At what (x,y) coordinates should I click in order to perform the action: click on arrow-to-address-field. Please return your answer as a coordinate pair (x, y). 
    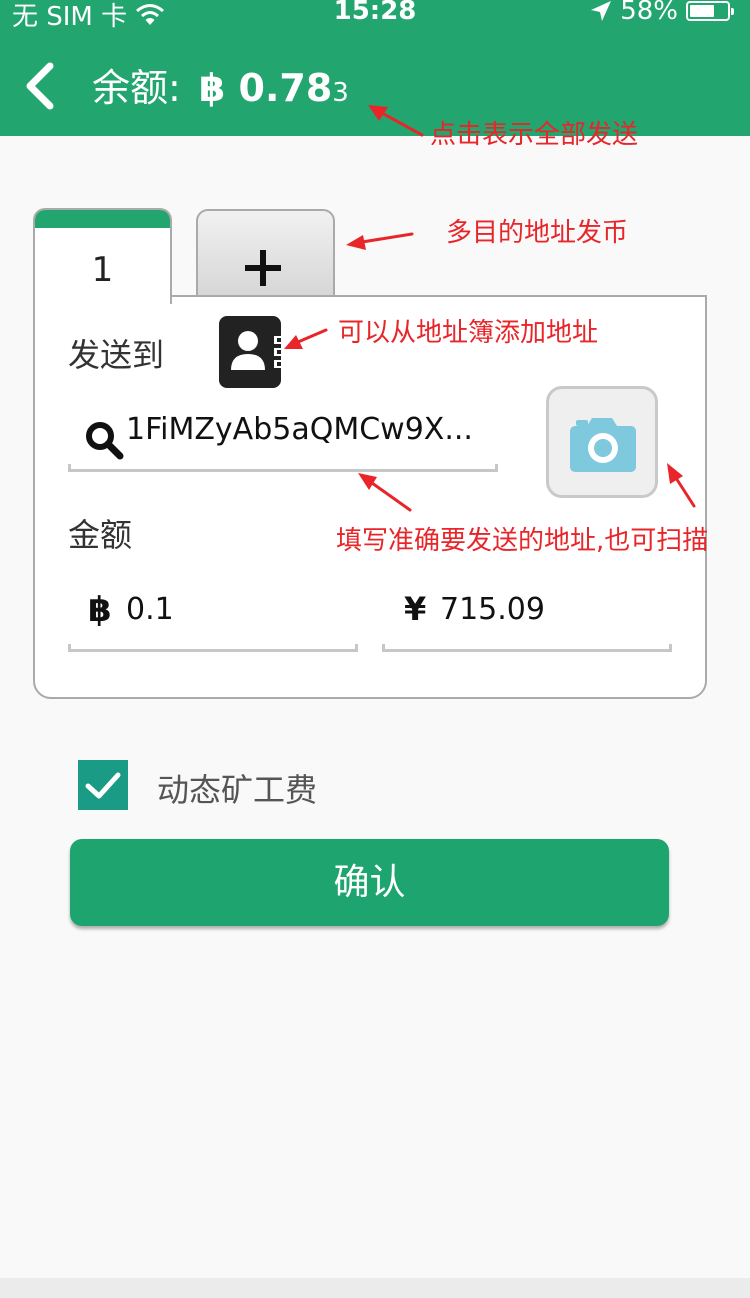
    Looking at the image, I should click on (385, 492).